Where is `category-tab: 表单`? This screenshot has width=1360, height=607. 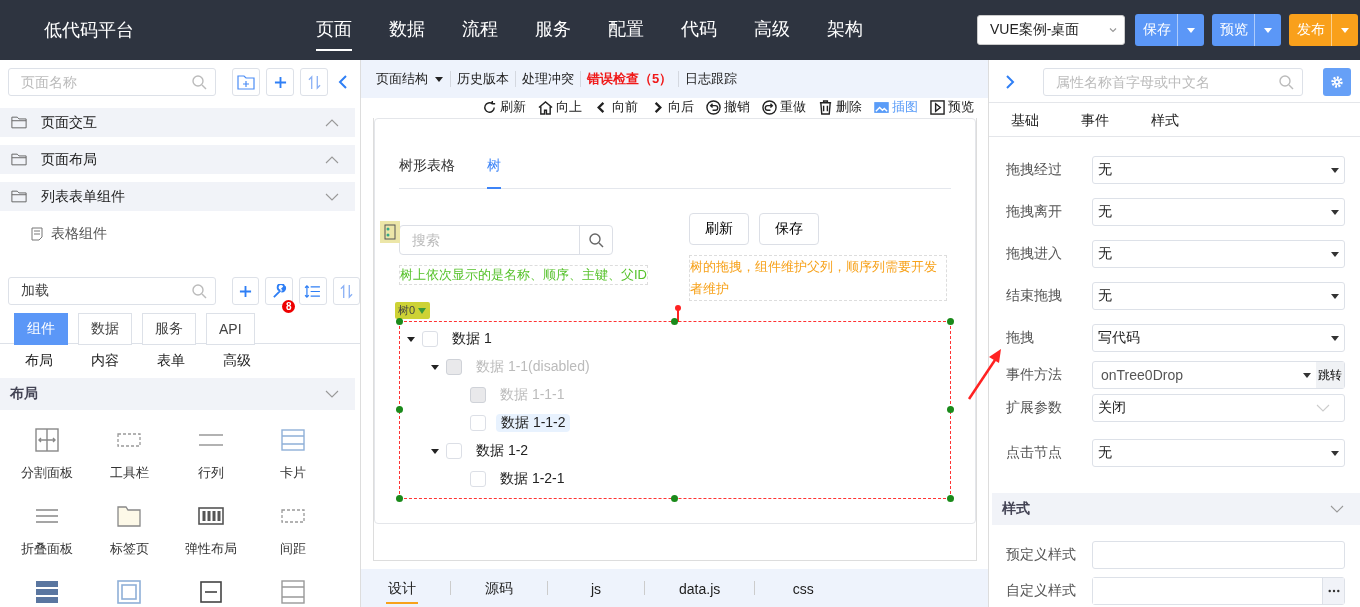
category-tab: 表单 is located at coordinates (171, 361).